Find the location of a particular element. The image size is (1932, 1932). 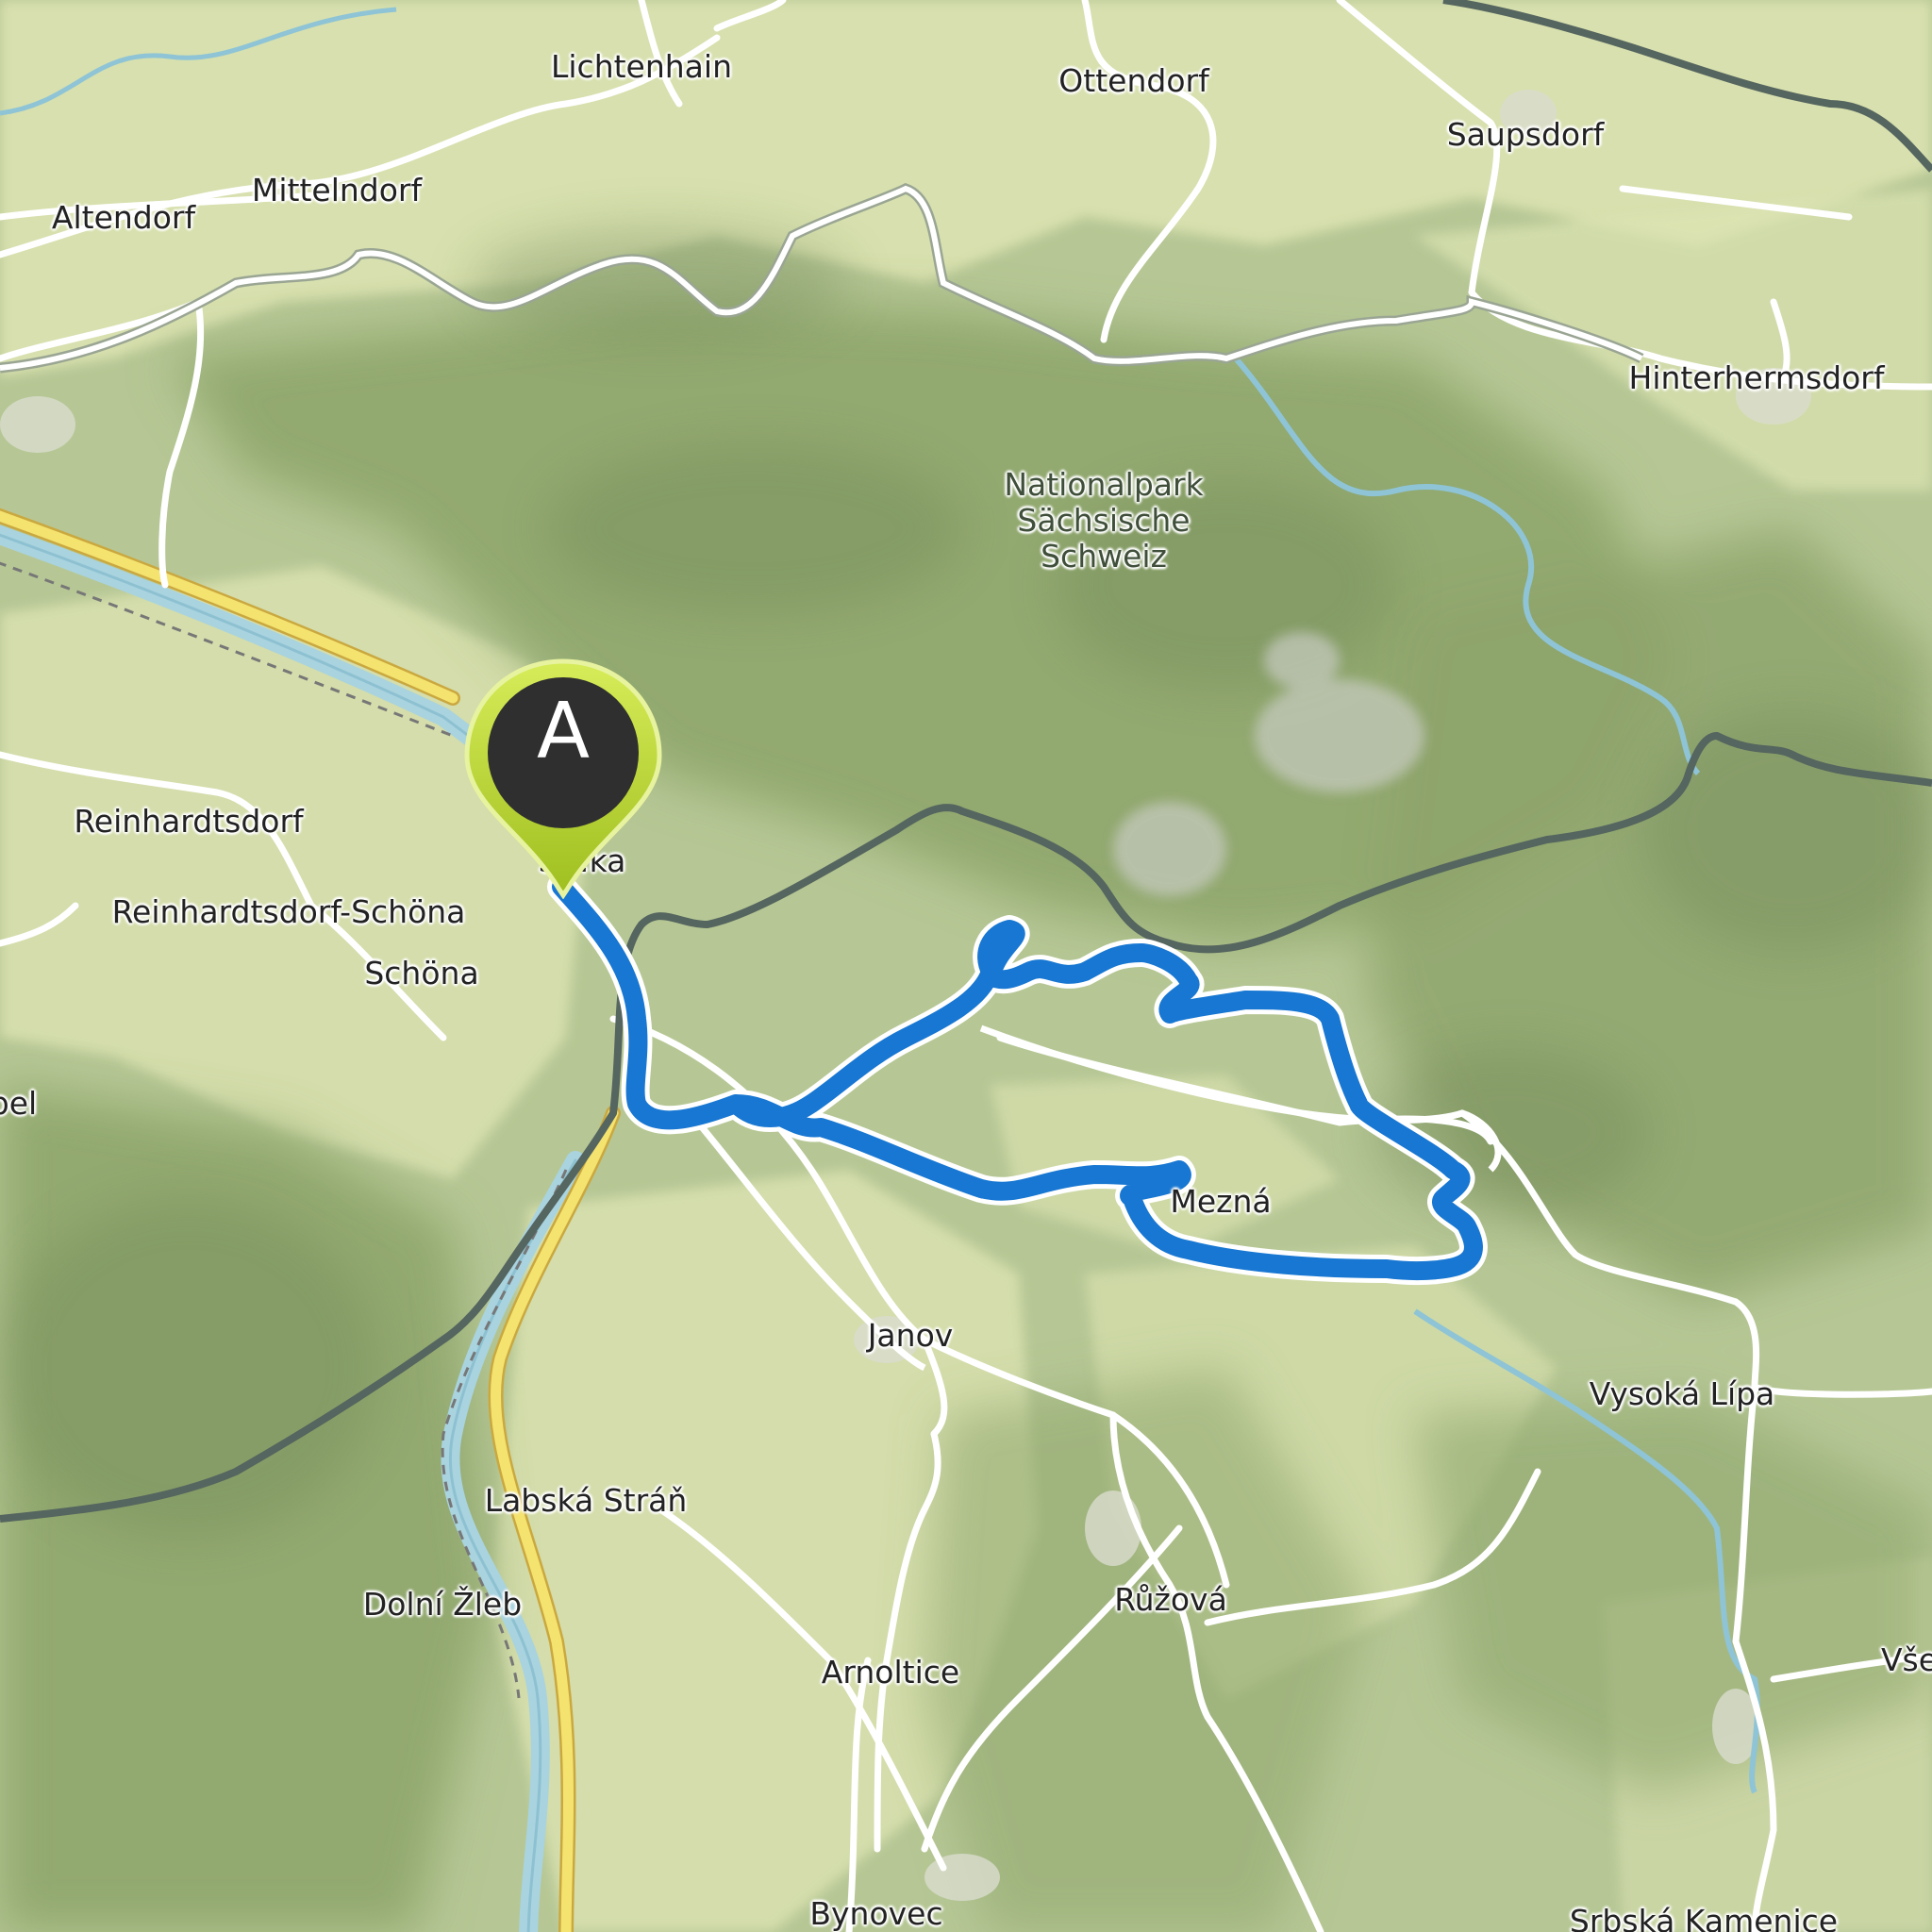

place-label-reinhardtsdorf-schona: Reinhardtsdorf-Schöna is located at coordinates (288, 912).